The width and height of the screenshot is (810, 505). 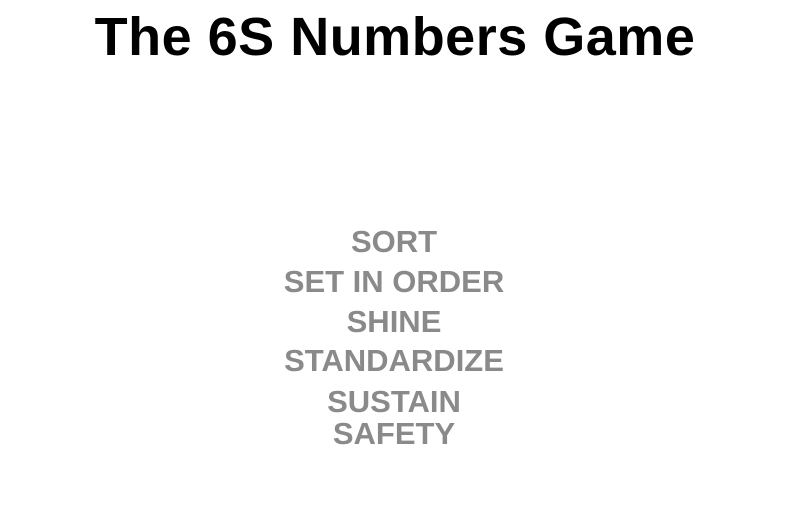 What do you see at coordinates (394, 241) in the screenshot?
I see `list-item-sort: SORT` at bounding box center [394, 241].